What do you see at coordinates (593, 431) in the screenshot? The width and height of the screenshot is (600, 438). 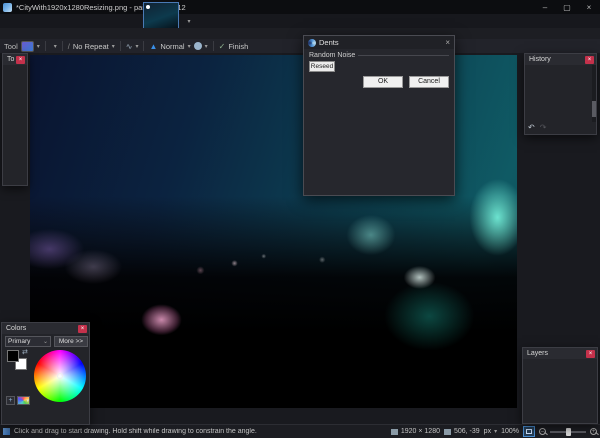 I see `zoom-in-button: +` at bounding box center [593, 431].